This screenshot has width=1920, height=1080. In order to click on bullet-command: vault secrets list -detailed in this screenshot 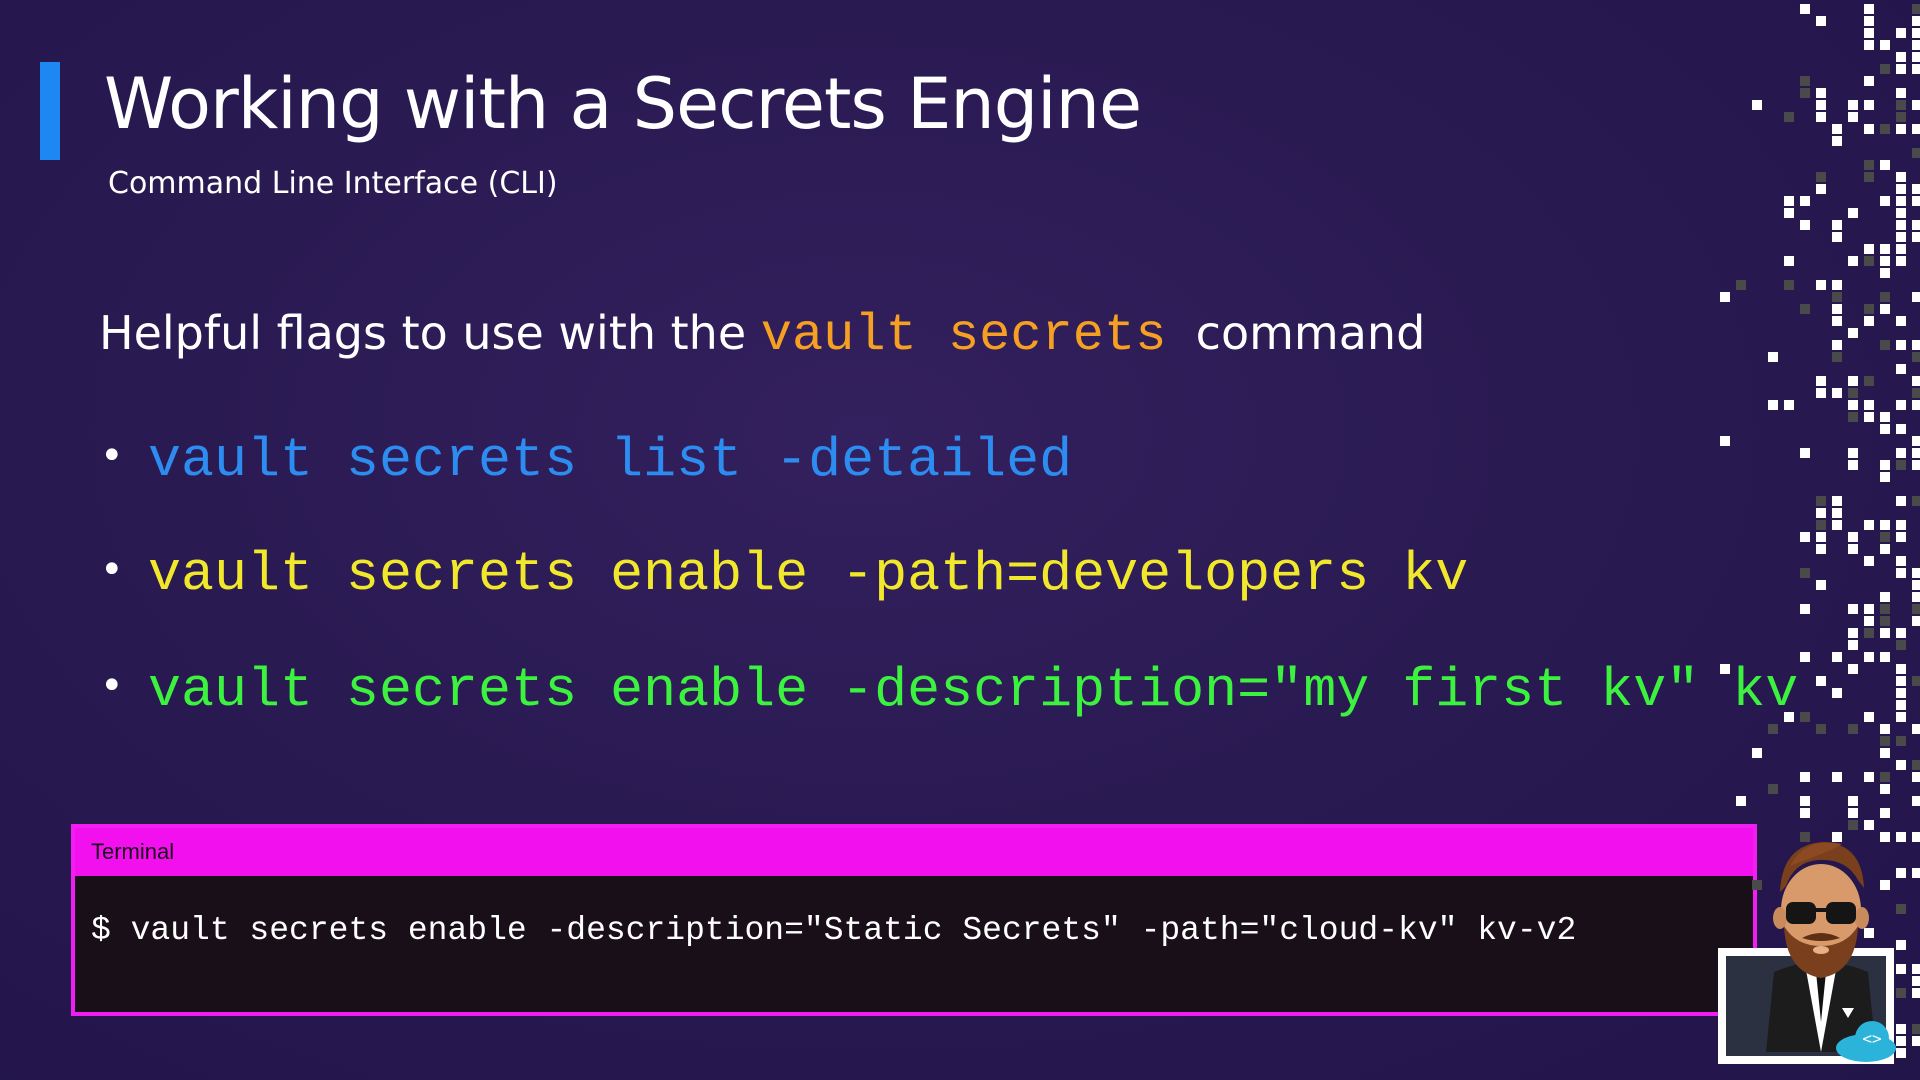, I will do `click(610, 460)`.